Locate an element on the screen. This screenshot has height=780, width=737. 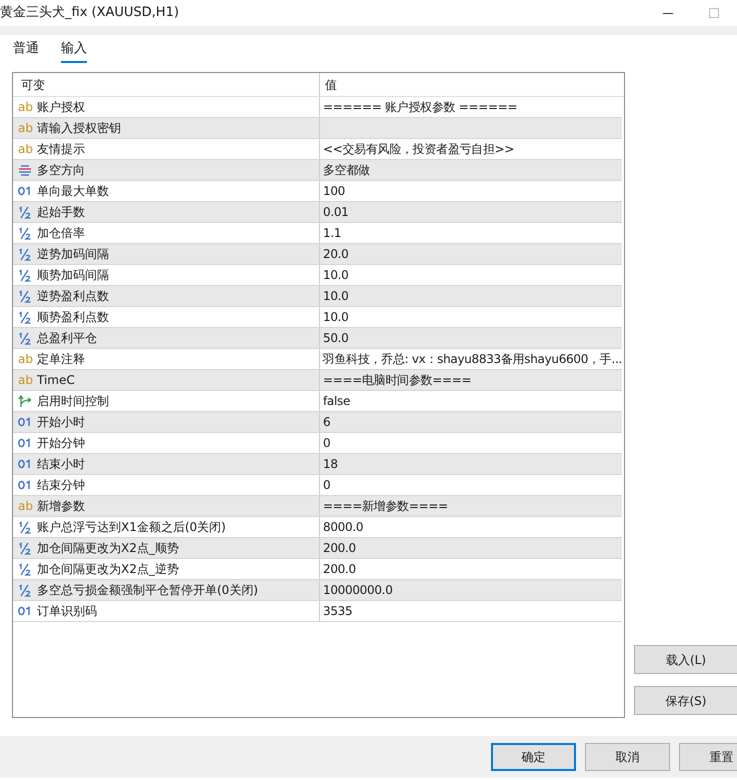
parameter-row: 加仓倍率 1.1 is located at coordinates (317, 233).